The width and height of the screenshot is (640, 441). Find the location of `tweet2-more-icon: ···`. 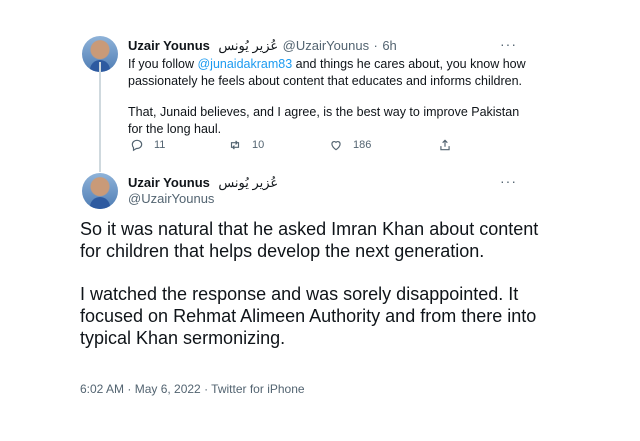

tweet2-more-icon: ··· is located at coordinates (508, 181).